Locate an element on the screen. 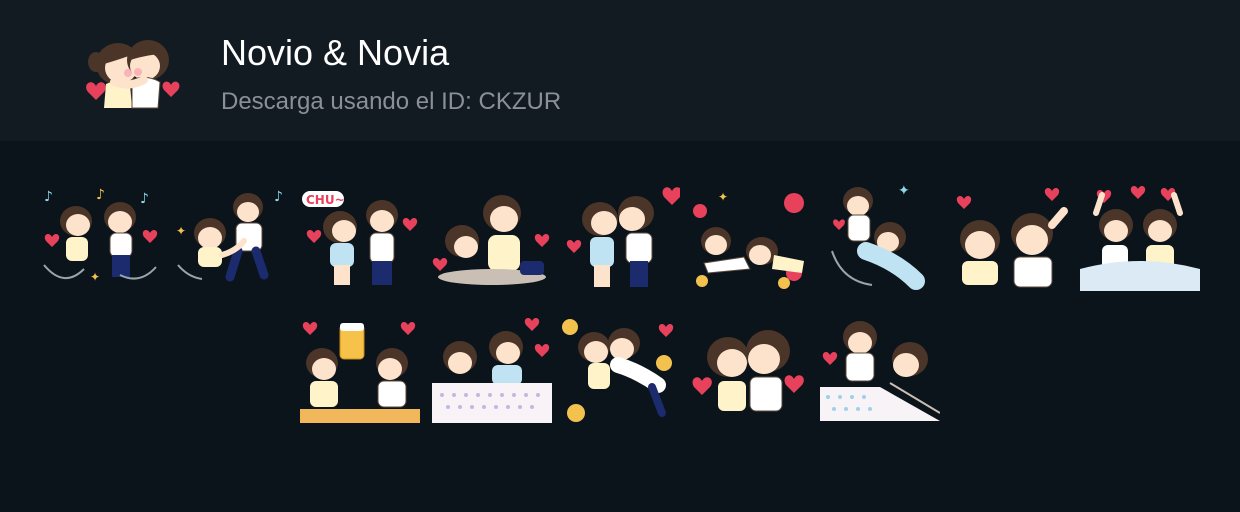 Image resolution: width=1240 pixels, height=512 pixels. sticker-cheering-car is located at coordinates (1140, 240).